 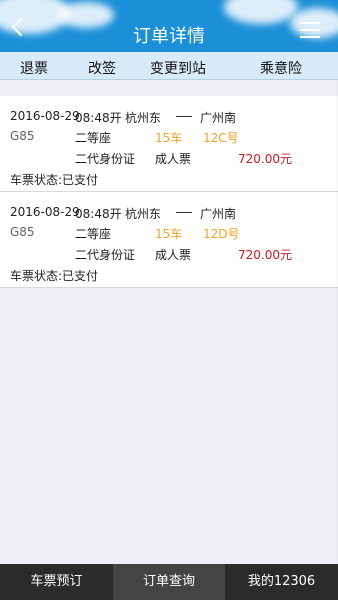 I want to click on bottom-tab-bar: 车票预订 订单查询 我的12306, so click(x=169, y=582).